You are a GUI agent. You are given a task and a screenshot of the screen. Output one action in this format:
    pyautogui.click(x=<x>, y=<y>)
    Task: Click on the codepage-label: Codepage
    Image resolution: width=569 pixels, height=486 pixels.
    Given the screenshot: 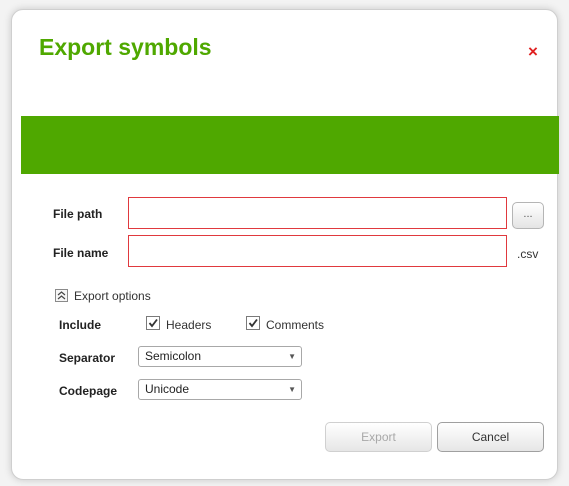 What is the action you would take?
    pyautogui.click(x=88, y=391)
    